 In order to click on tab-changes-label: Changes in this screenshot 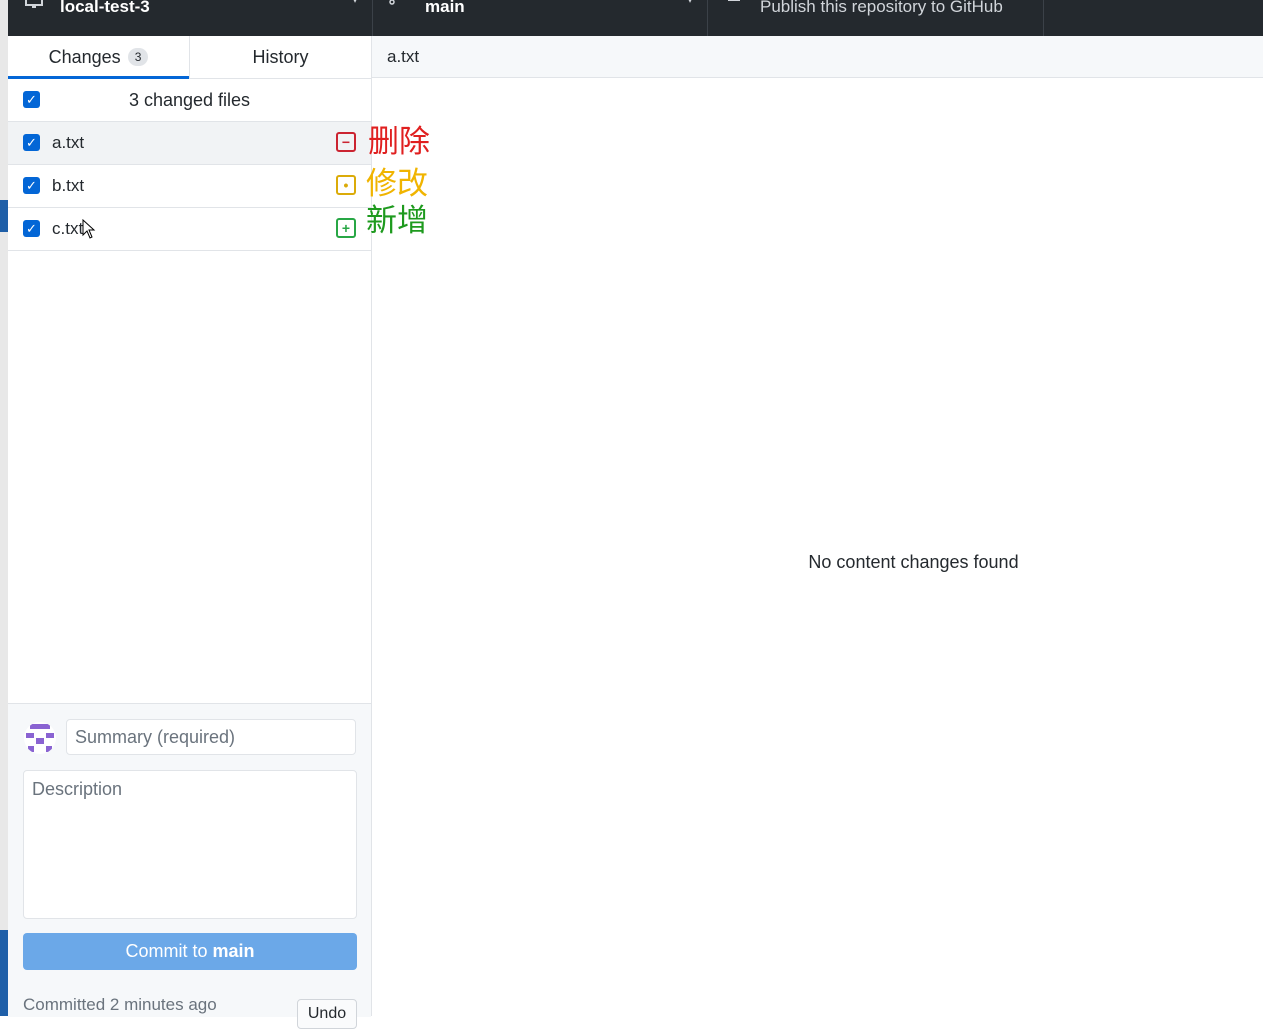, I will do `click(84, 56)`.